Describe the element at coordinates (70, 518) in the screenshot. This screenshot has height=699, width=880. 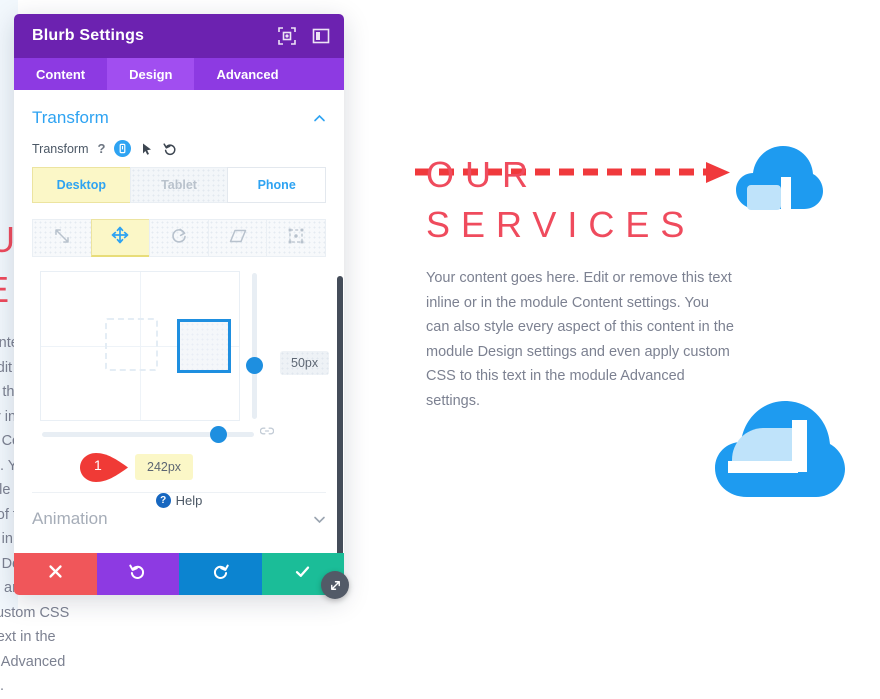
I see `animation-section-title: Animation` at that location.